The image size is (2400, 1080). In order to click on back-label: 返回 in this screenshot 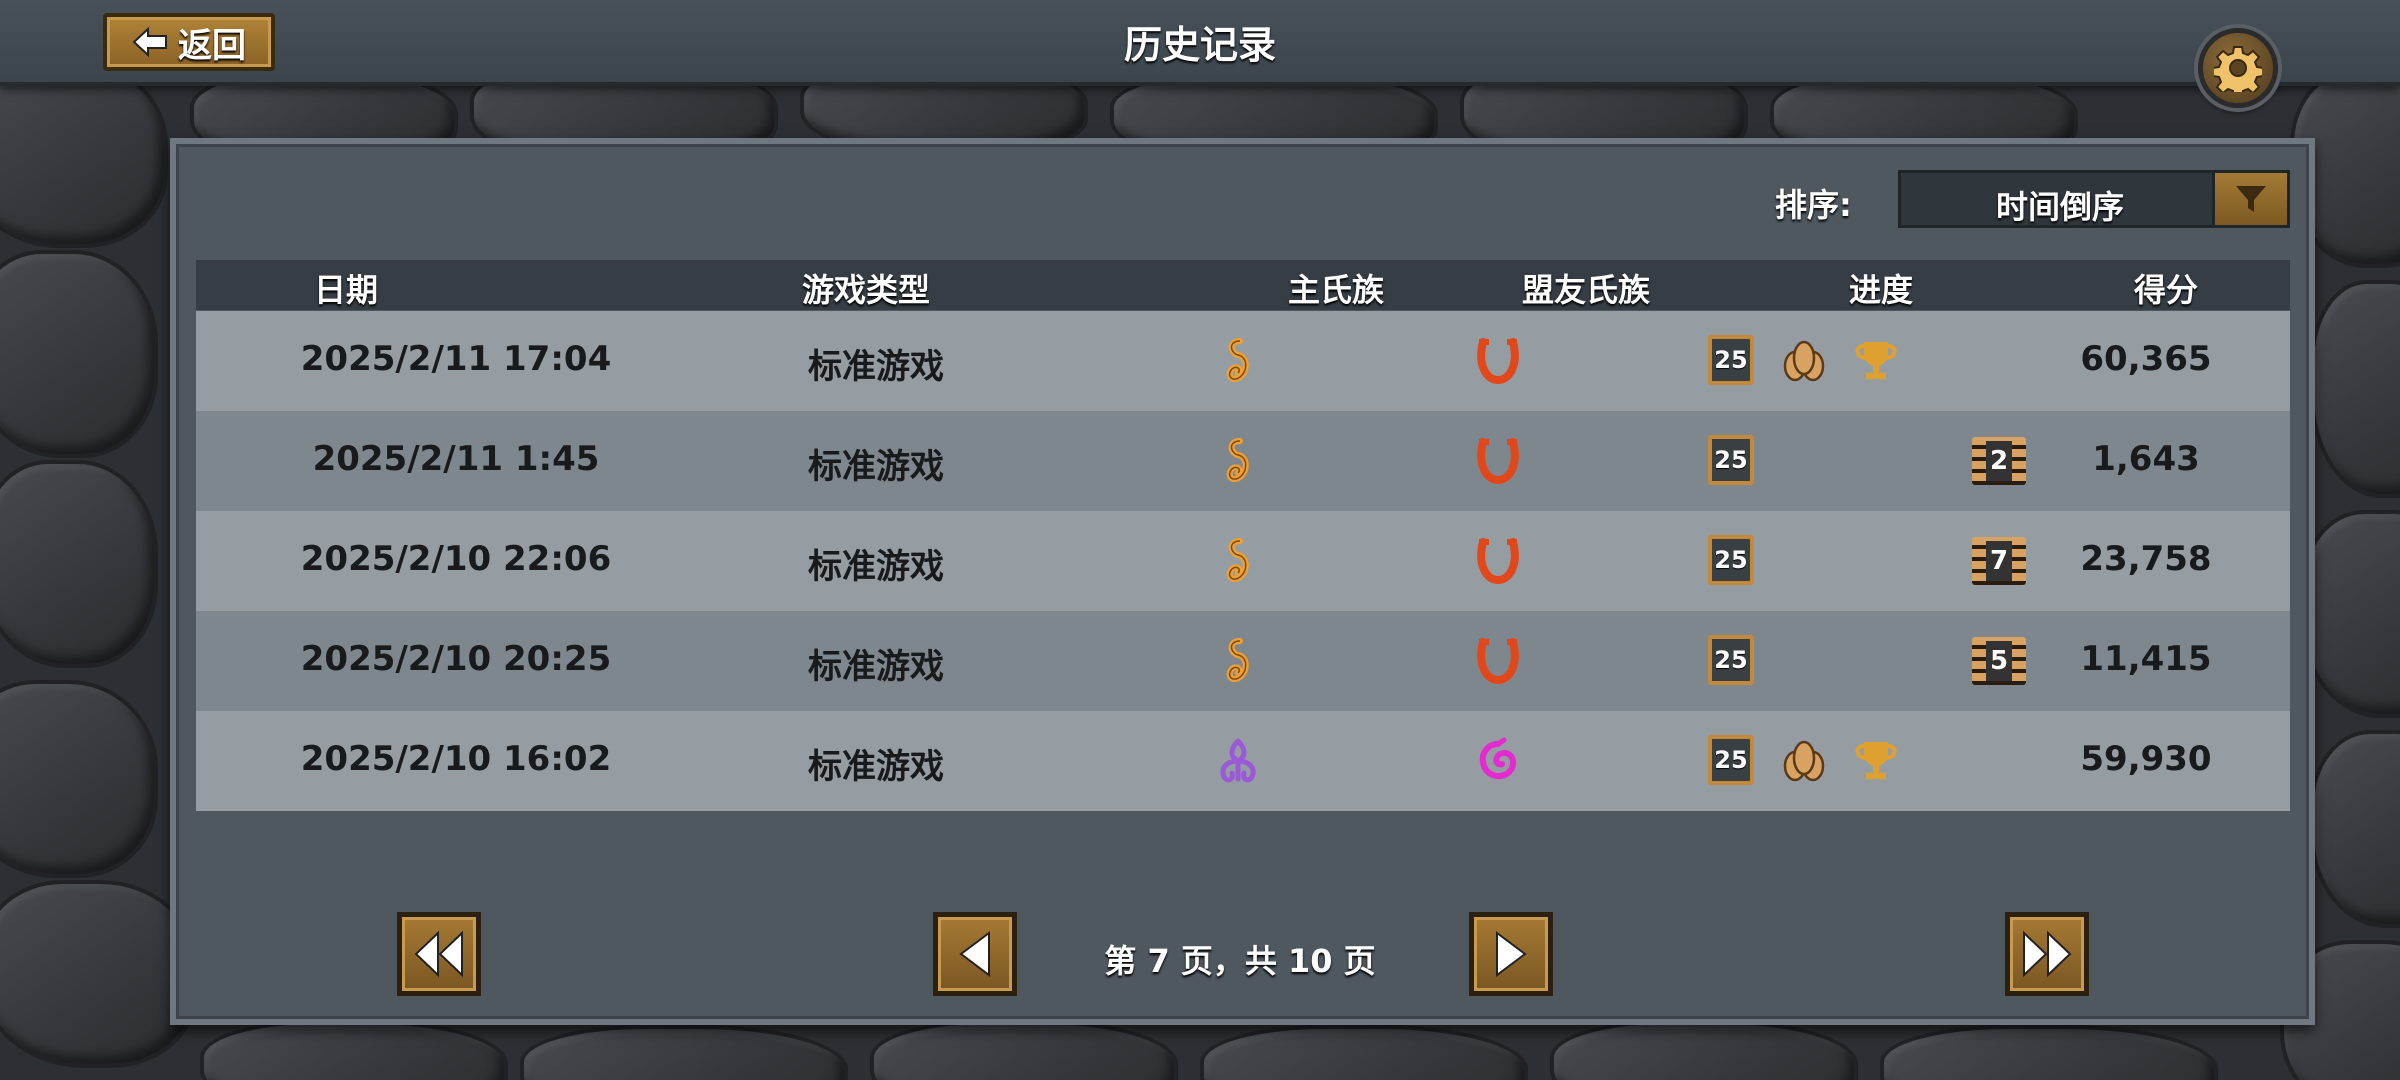, I will do `click(212, 45)`.